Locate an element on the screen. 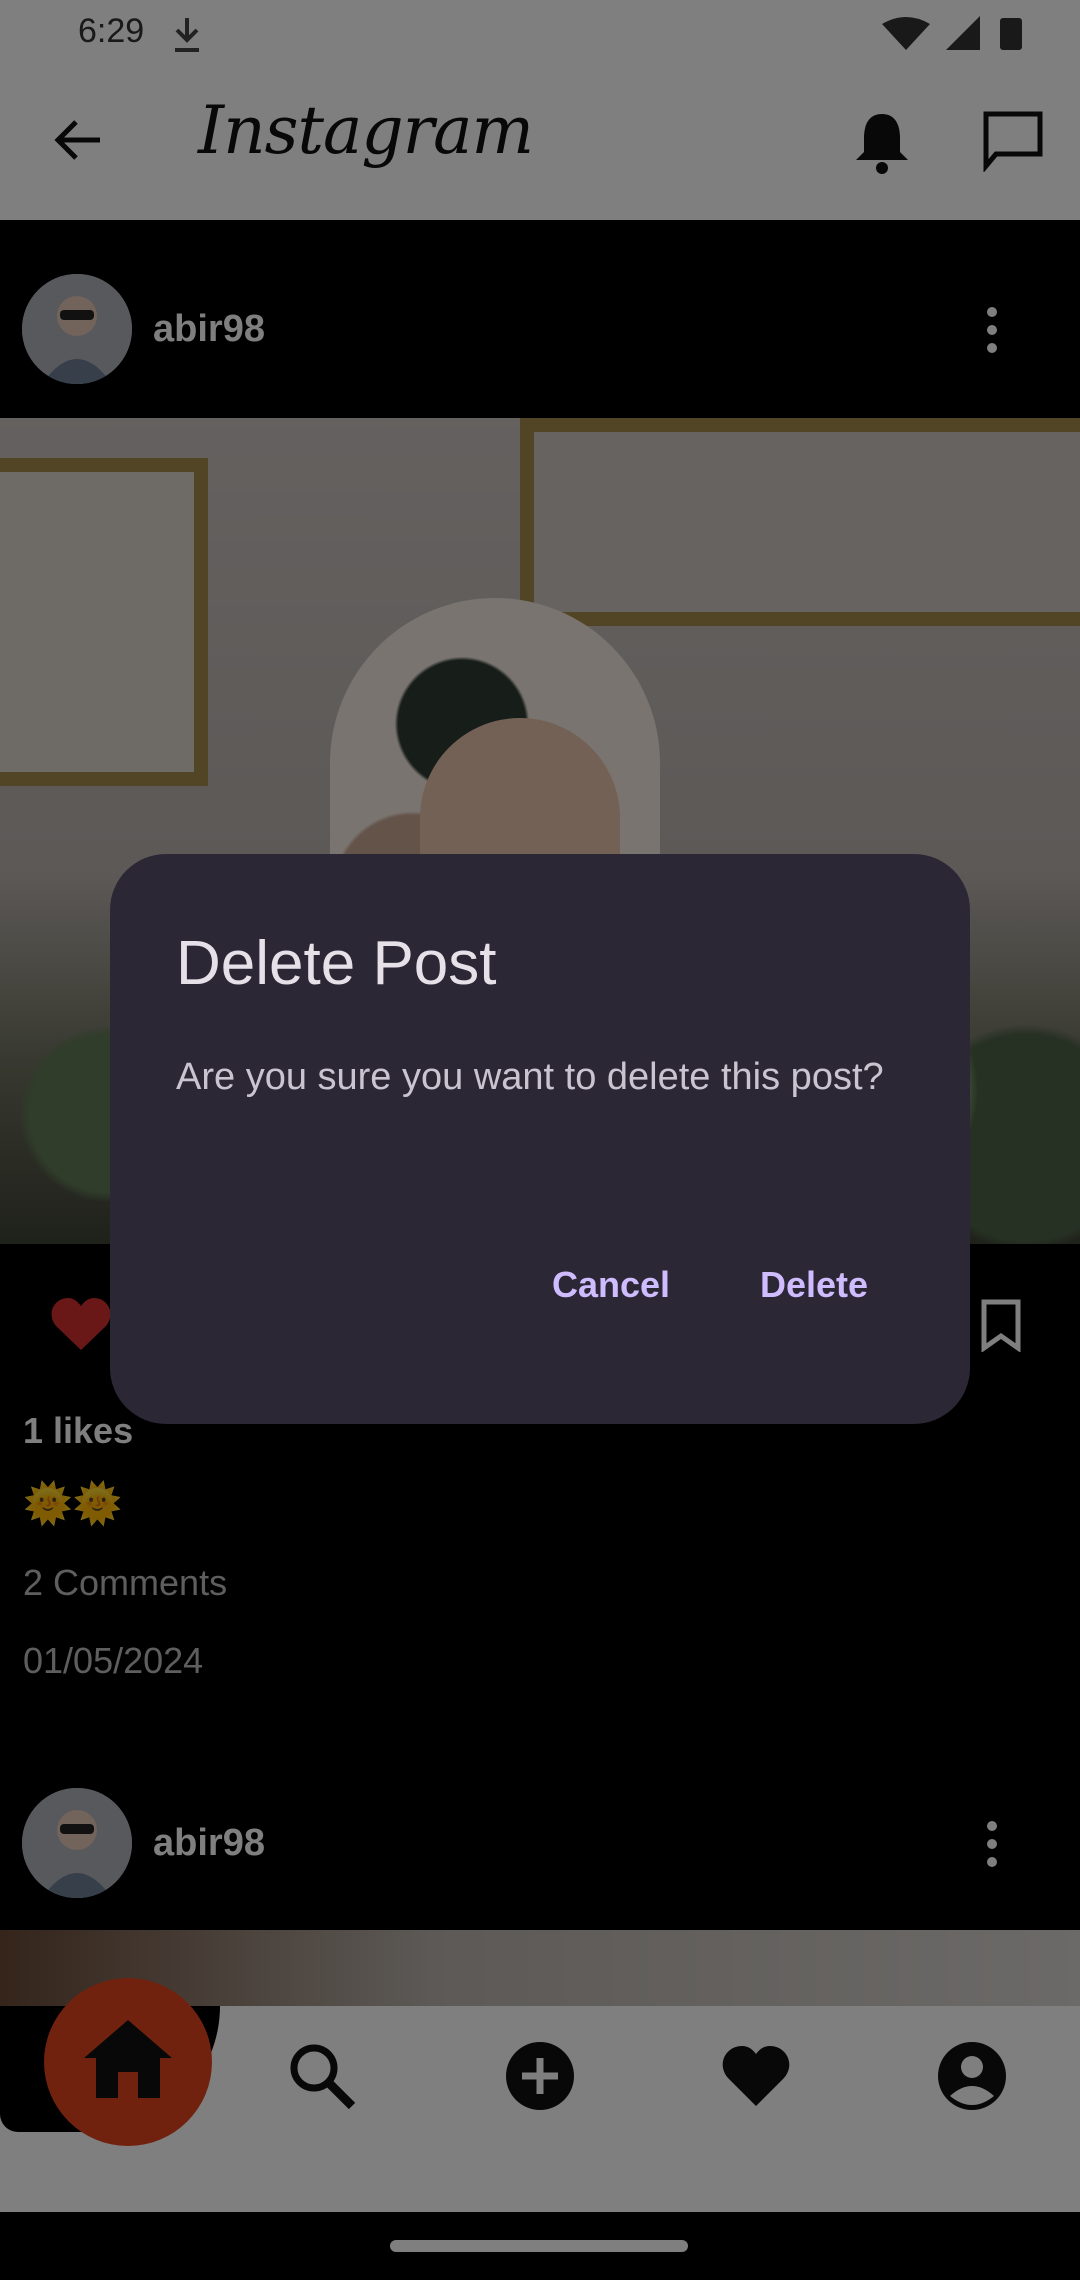 This screenshot has width=1080, height=2280. dialog-title: Delete Post is located at coordinates (336, 963).